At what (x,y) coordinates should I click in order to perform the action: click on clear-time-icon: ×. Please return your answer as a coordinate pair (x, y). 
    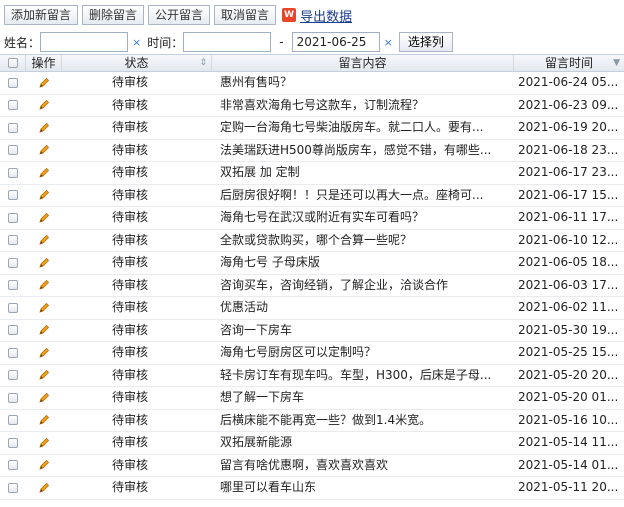
    Looking at the image, I should click on (388, 42).